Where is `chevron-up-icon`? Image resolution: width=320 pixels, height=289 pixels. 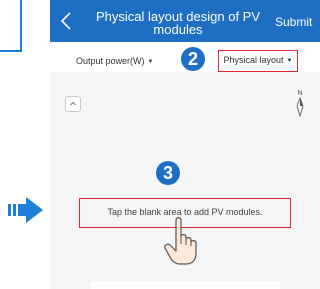 chevron-up-icon is located at coordinates (73, 103).